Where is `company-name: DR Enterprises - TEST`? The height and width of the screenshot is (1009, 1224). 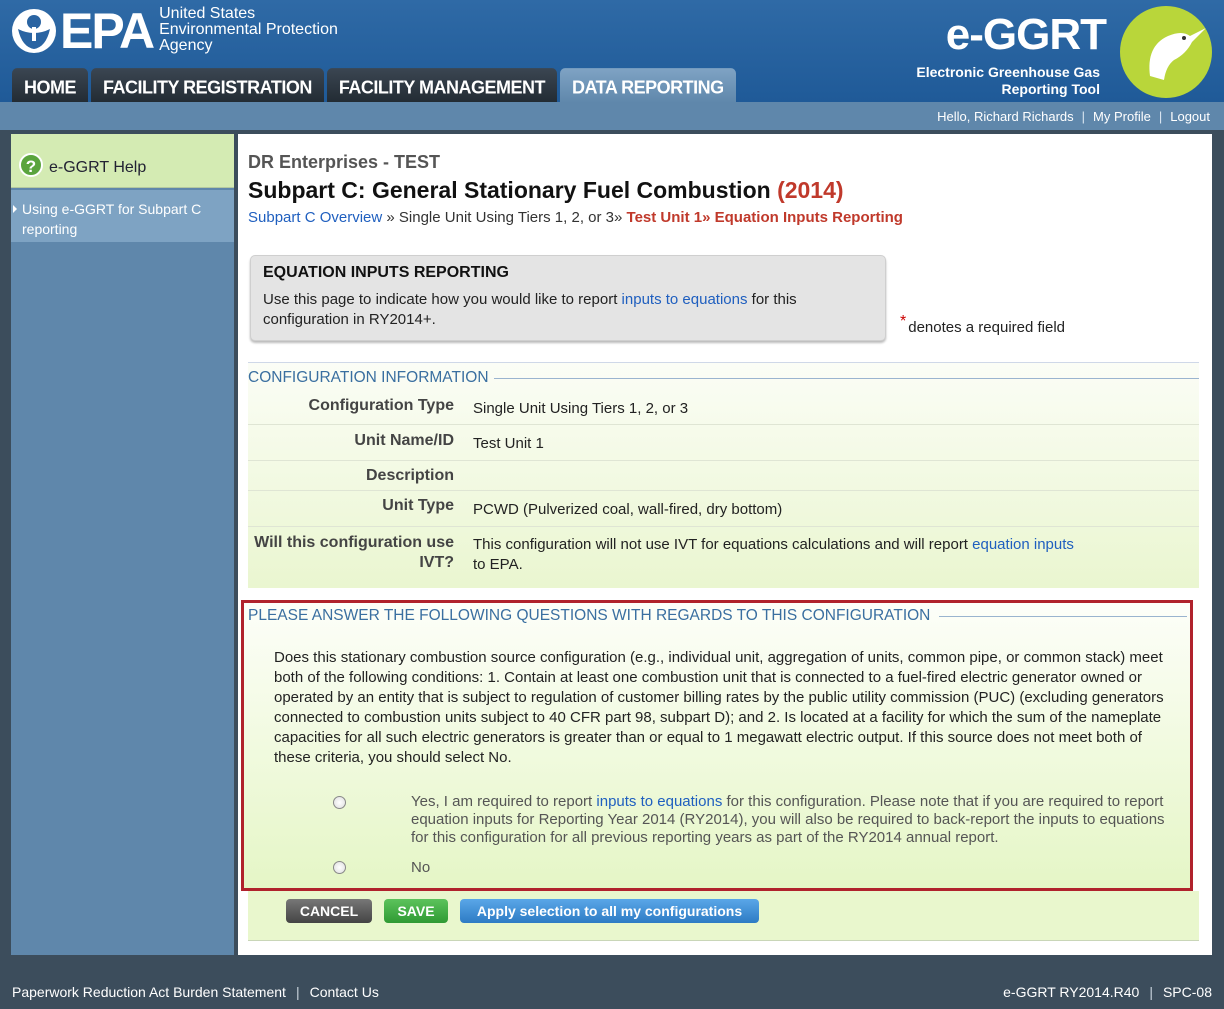 company-name: DR Enterprises - TEST is located at coordinates (344, 162).